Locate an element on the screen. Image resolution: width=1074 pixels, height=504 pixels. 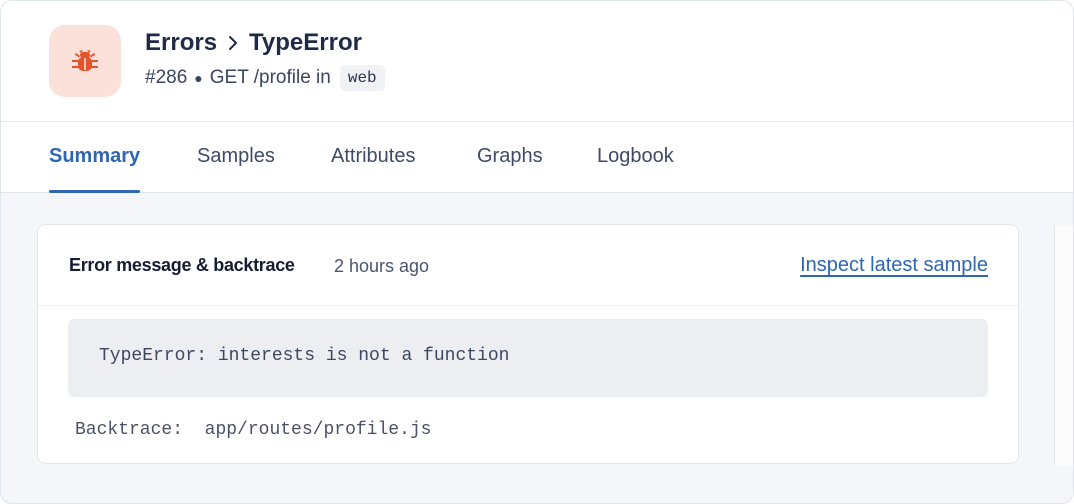
tab-samples: Samples is located at coordinates (236, 157).